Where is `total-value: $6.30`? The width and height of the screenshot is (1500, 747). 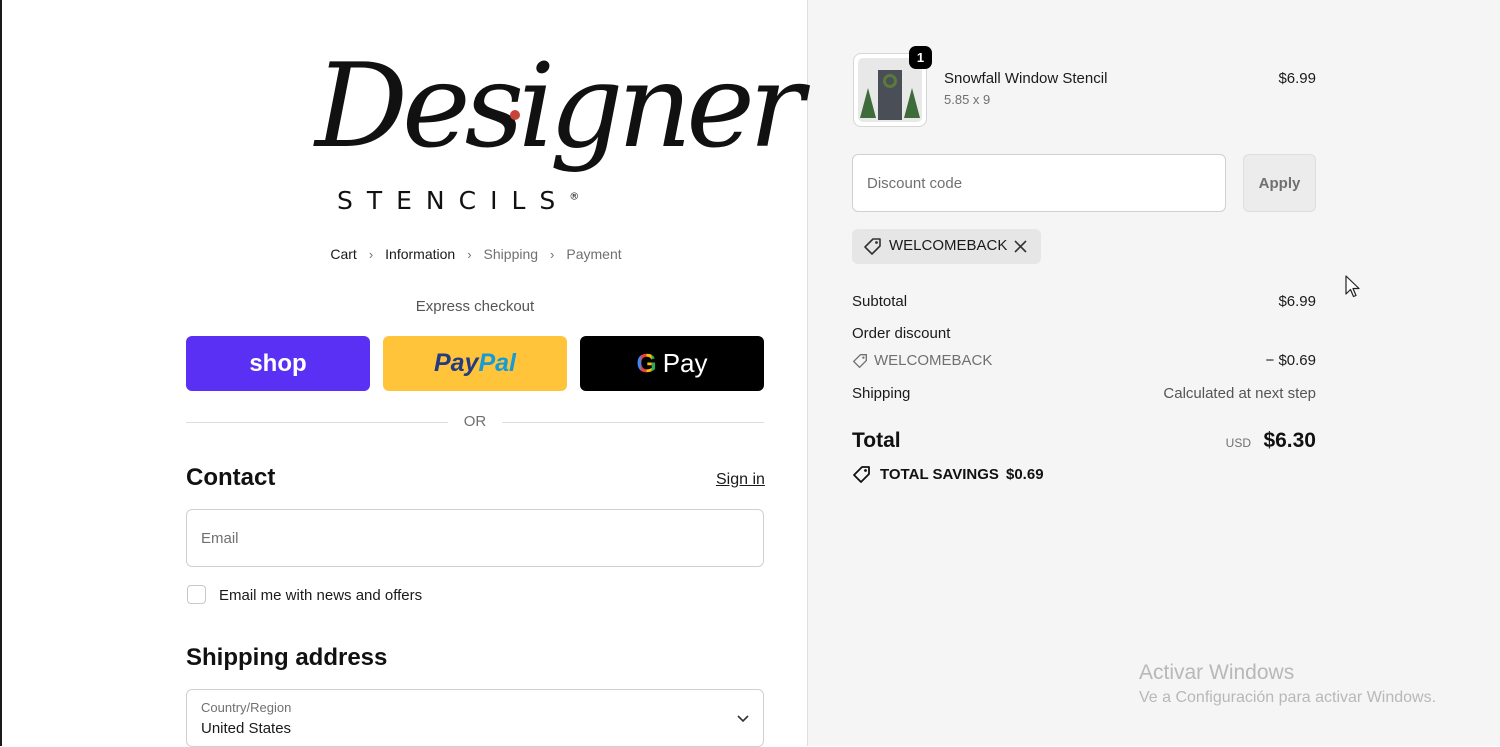 total-value: $6.30 is located at coordinates (1289, 440).